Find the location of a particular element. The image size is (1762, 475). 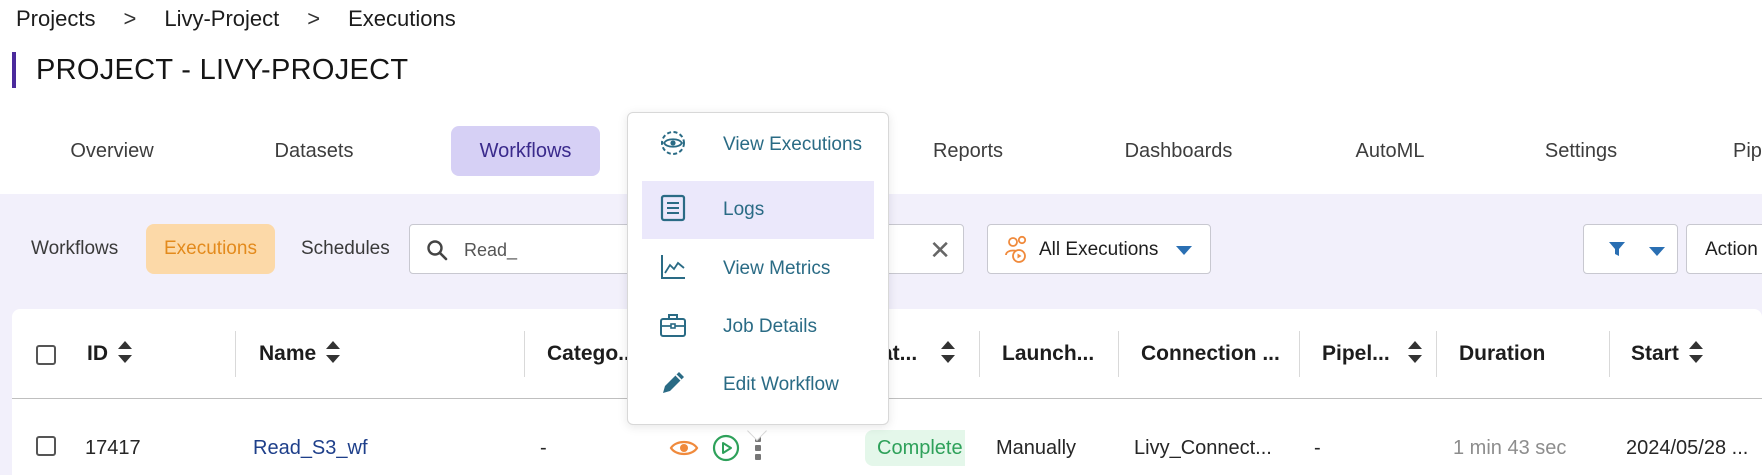

subtab-schedules: Schedules is located at coordinates (345, 249).